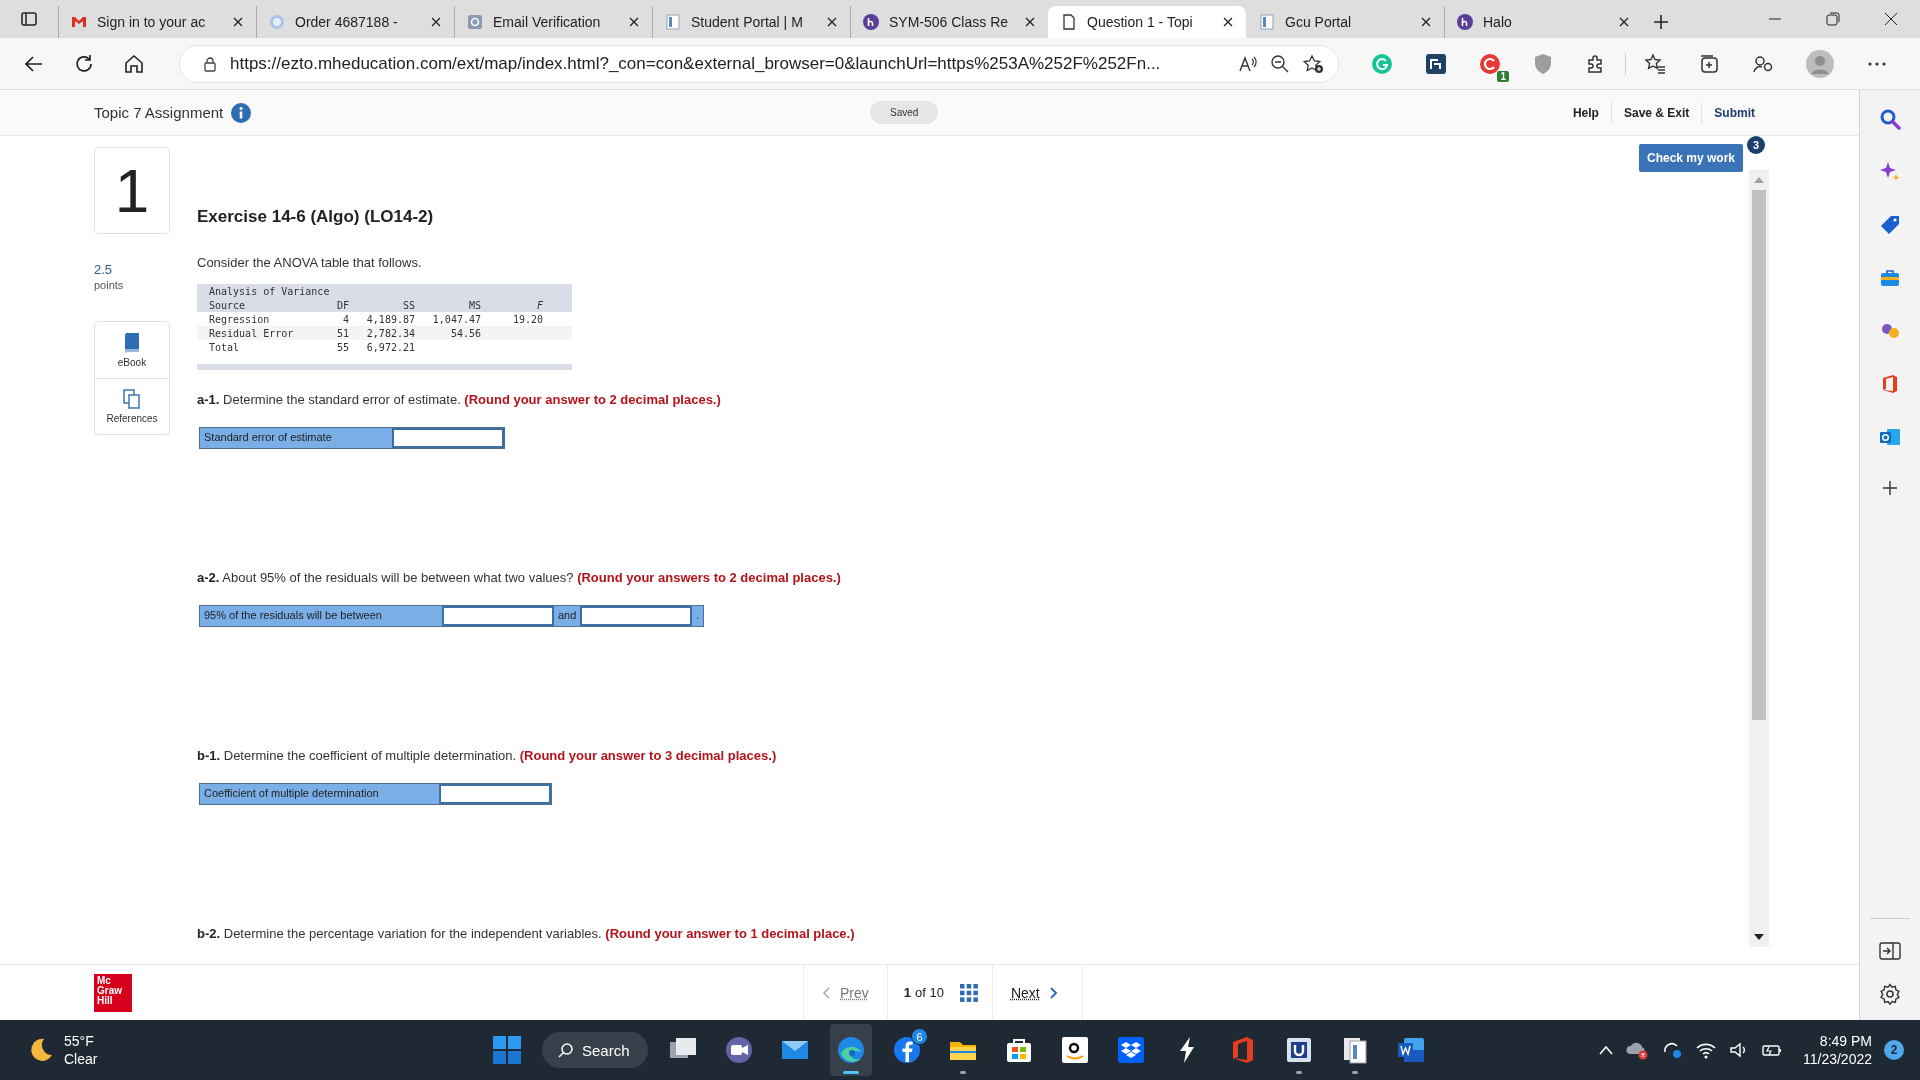 The image size is (1920, 1080). Describe the element at coordinates (526, 933) in the screenshot. I see `question-prompt: b-2. Determine the percentage variation for the independent variables. (Round your answer to 1 decimal place.)` at that location.